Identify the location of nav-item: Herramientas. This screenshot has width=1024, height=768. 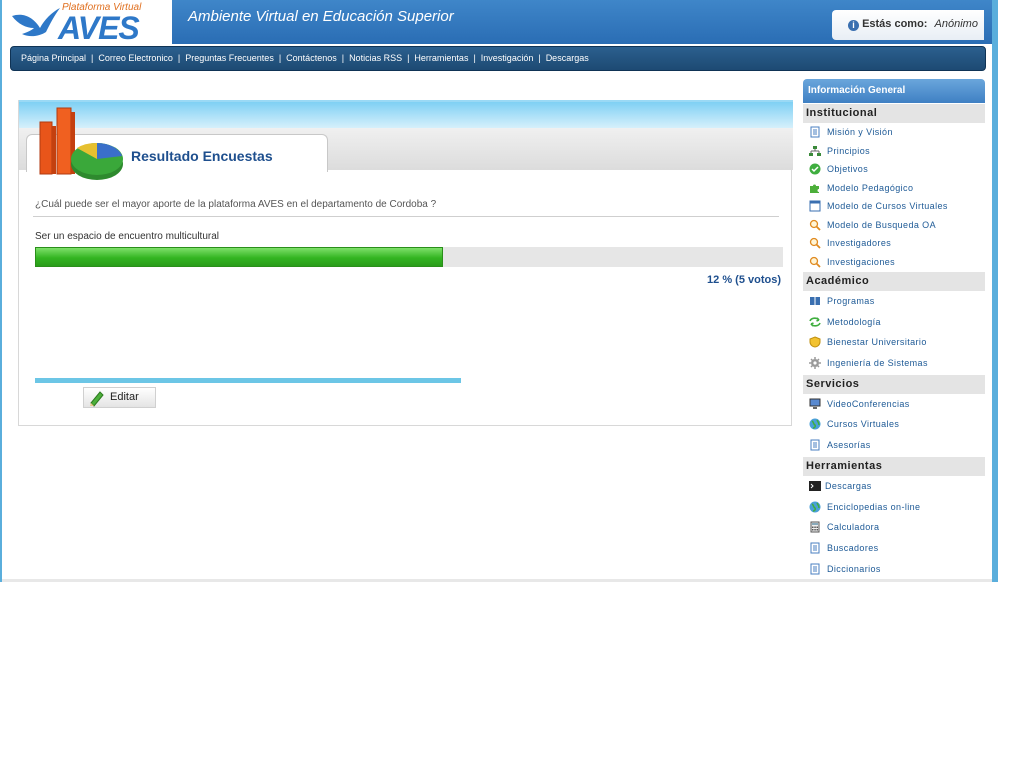
(441, 58).